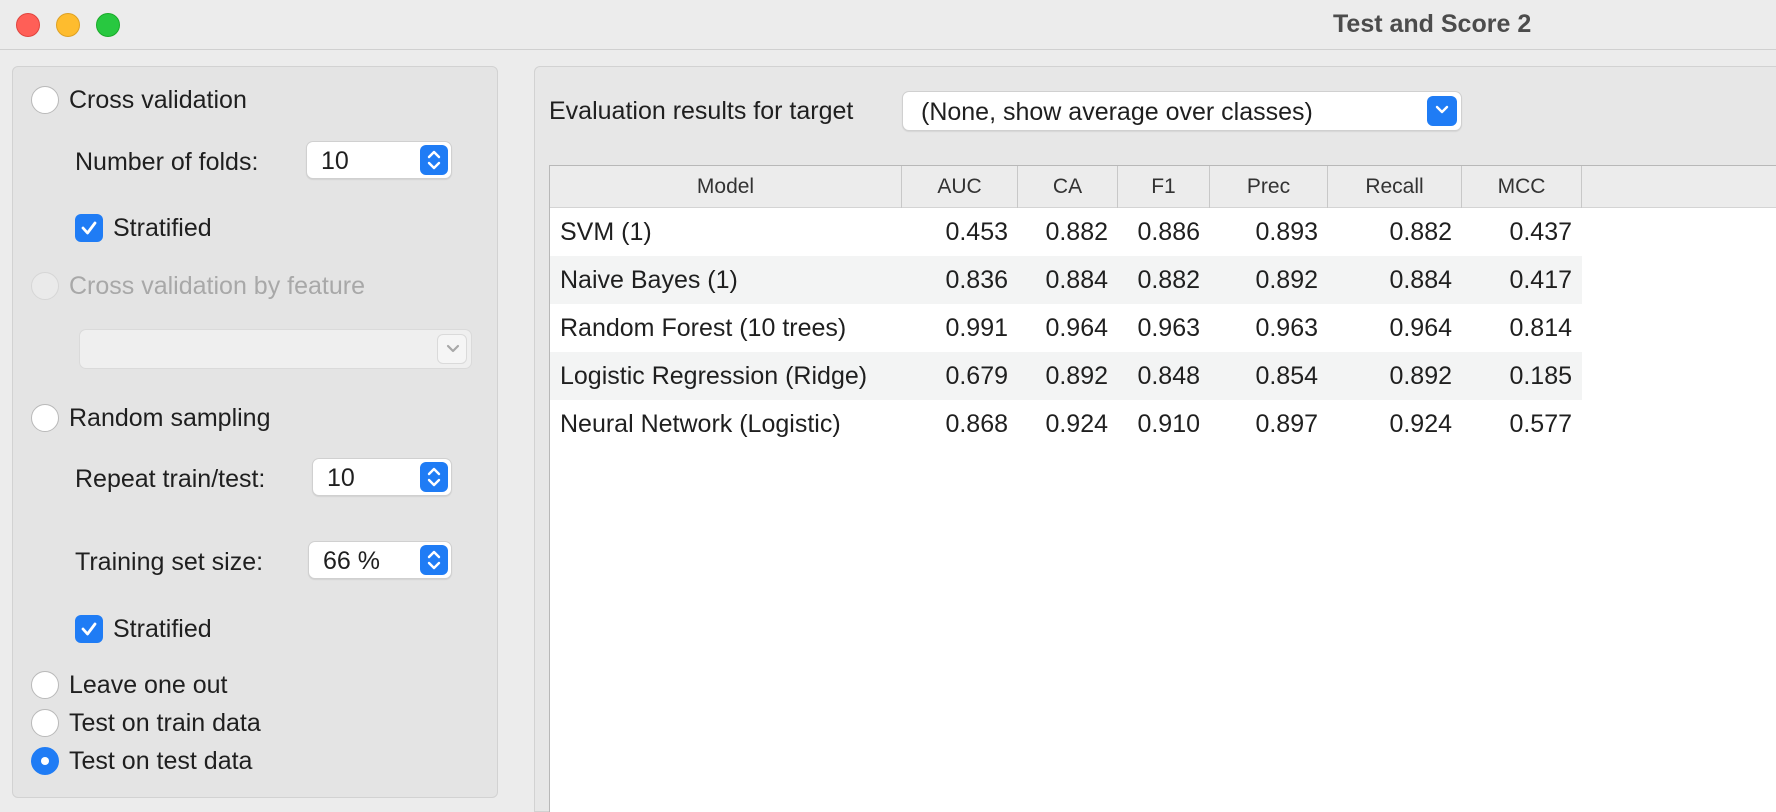 The width and height of the screenshot is (1776, 812). Describe the element at coordinates (726, 187) in the screenshot. I see `column-header-model: Model` at that location.